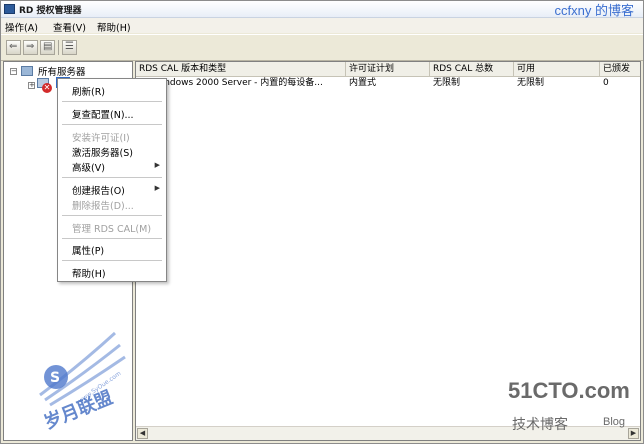 The width and height of the screenshot is (644, 444). What do you see at coordinates (101, 137) in the screenshot?
I see `menu-item-install-licenses: 安装许可证(I)` at bounding box center [101, 137].